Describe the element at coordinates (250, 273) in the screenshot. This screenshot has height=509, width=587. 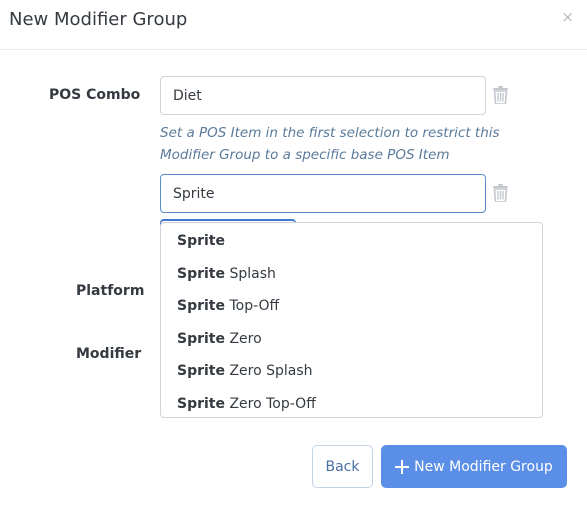
I see `dropdown-option-rest: Splash` at that location.